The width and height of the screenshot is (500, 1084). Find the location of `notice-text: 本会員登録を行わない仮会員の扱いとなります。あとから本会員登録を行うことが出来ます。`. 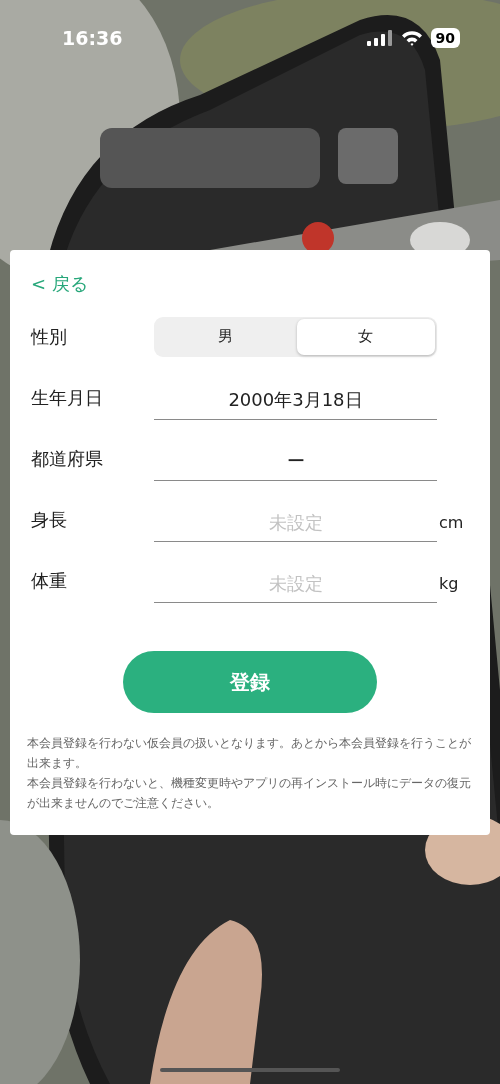

notice-text: 本会員登録を行わない仮会員の扱いとなります。あとから本会員登録を行うことが出来ます。 is located at coordinates (249, 753).